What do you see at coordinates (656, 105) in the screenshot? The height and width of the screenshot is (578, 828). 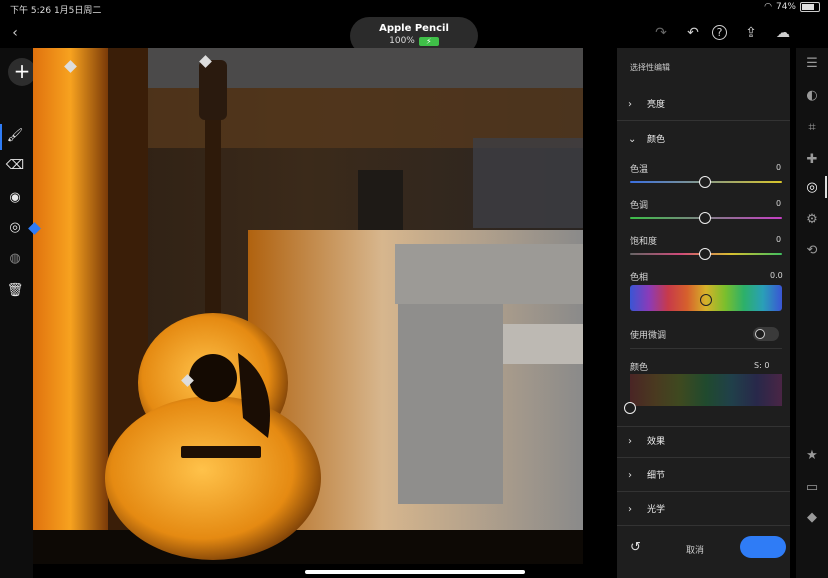 I see `section-label: 亮度` at bounding box center [656, 105].